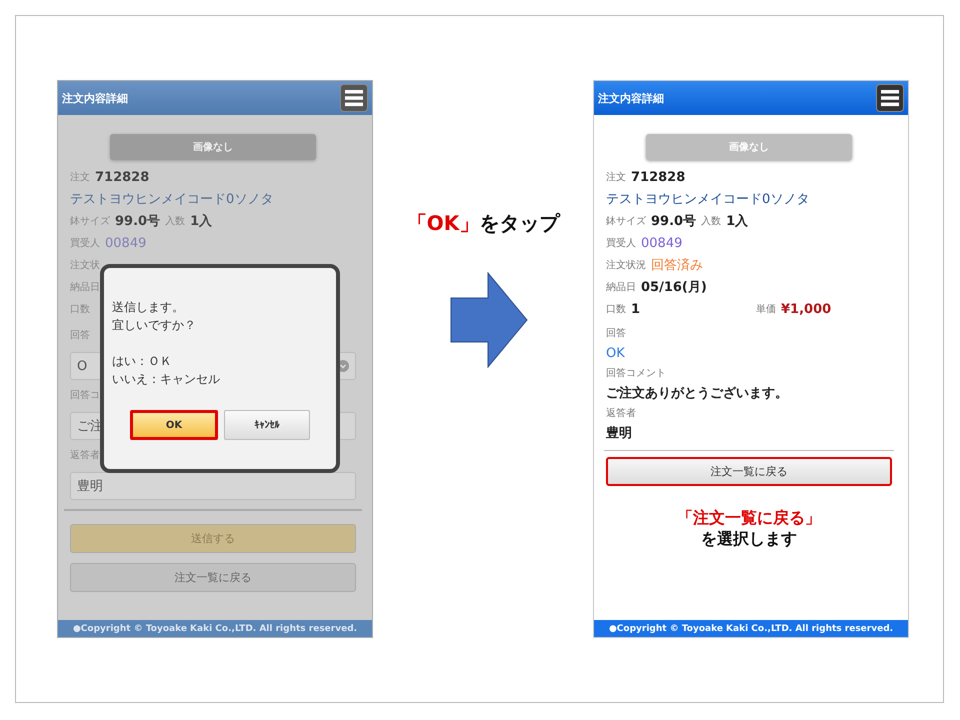  I want to click on field-value: ご注文ありがとうございます。, so click(697, 393).